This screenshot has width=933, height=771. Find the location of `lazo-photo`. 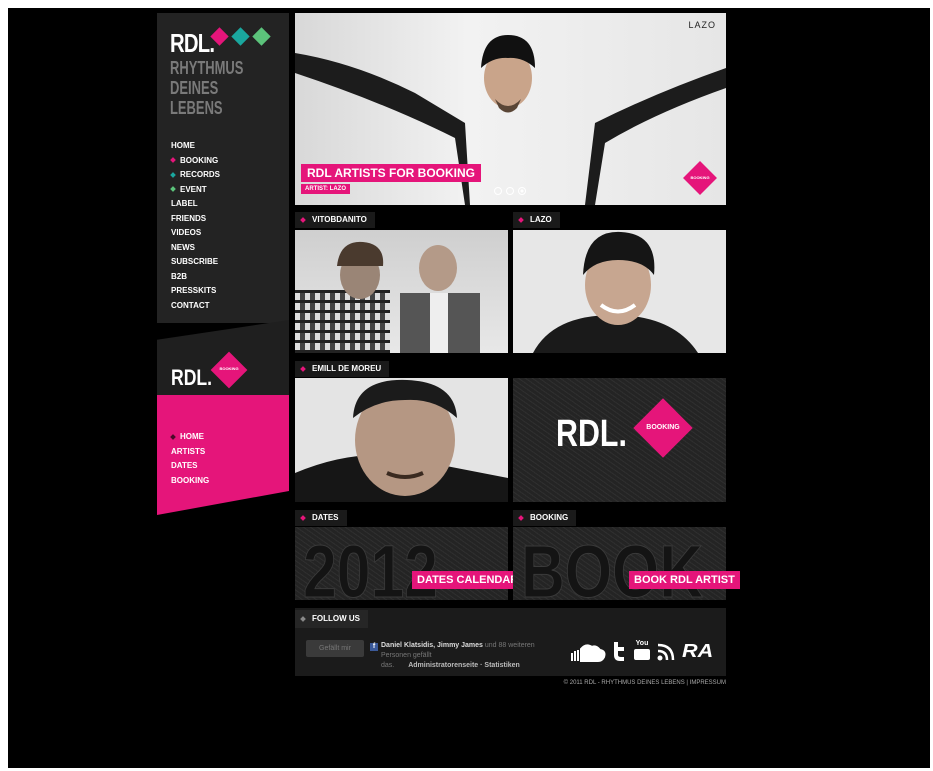

lazo-photo is located at coordinates (619, 291).